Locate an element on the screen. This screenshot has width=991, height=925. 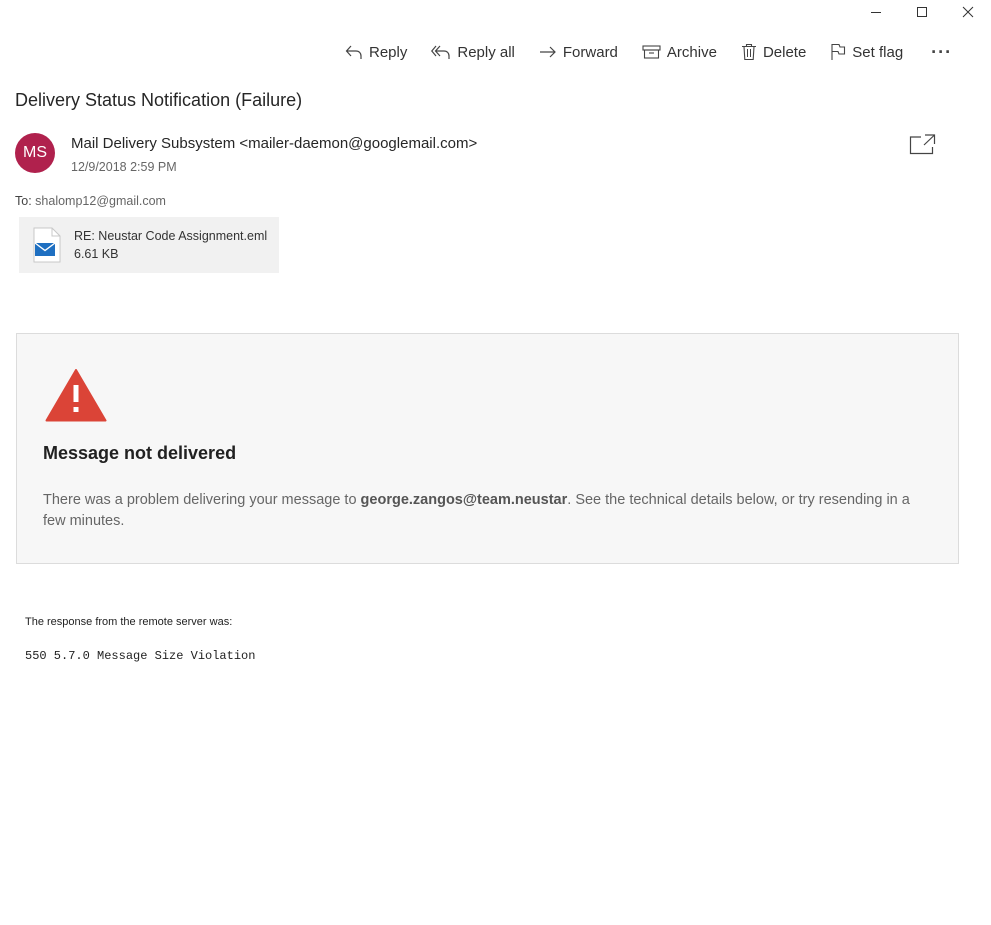
archive-label: Archive is located at coordinates (691, 52).